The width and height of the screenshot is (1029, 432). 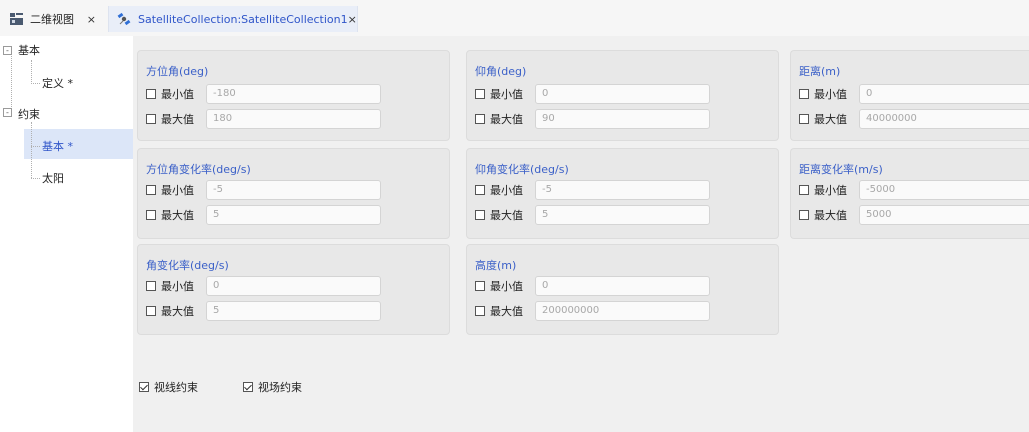 I want to click on tree-item-constraints: 约束, so click(x=29, y=114).